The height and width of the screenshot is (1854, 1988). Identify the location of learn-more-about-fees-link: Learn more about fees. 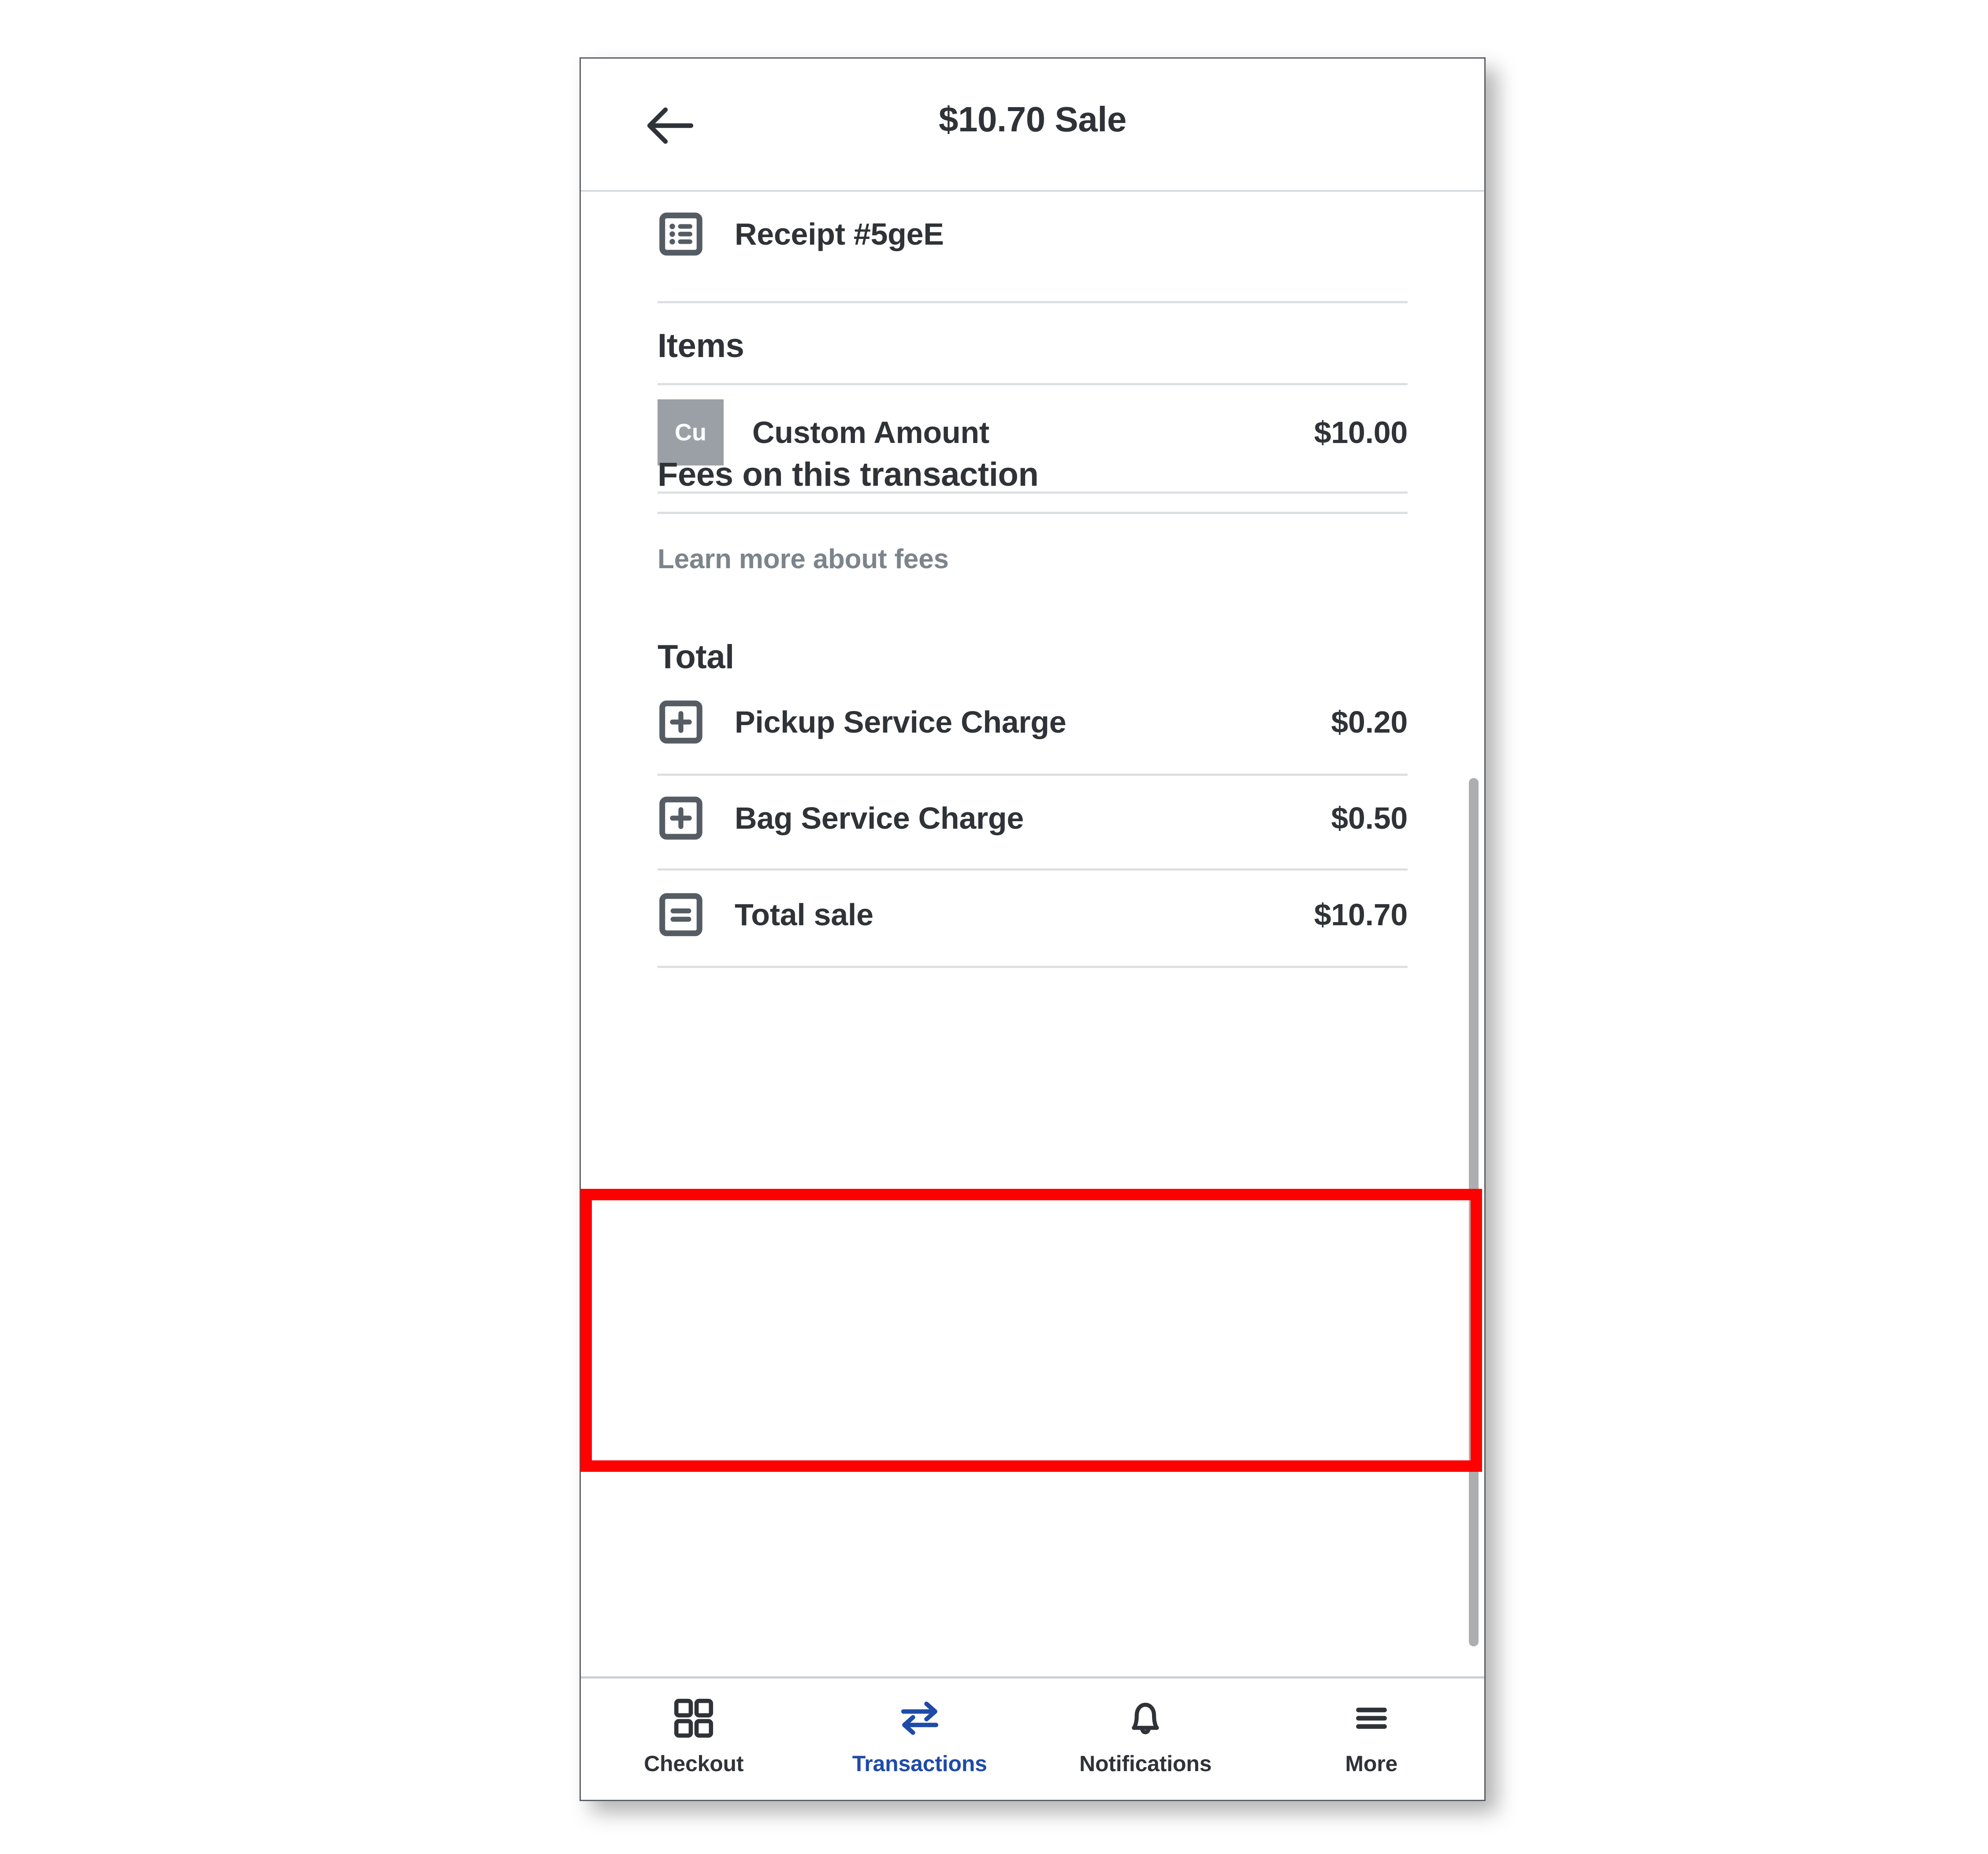
(803, 559).